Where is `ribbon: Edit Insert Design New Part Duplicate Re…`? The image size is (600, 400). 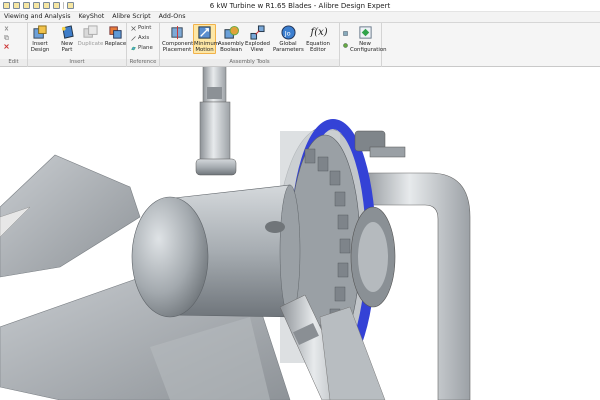
ribbon: Edit Insert Design New Part Duplicate Re… is located at coordinates (300, 44).